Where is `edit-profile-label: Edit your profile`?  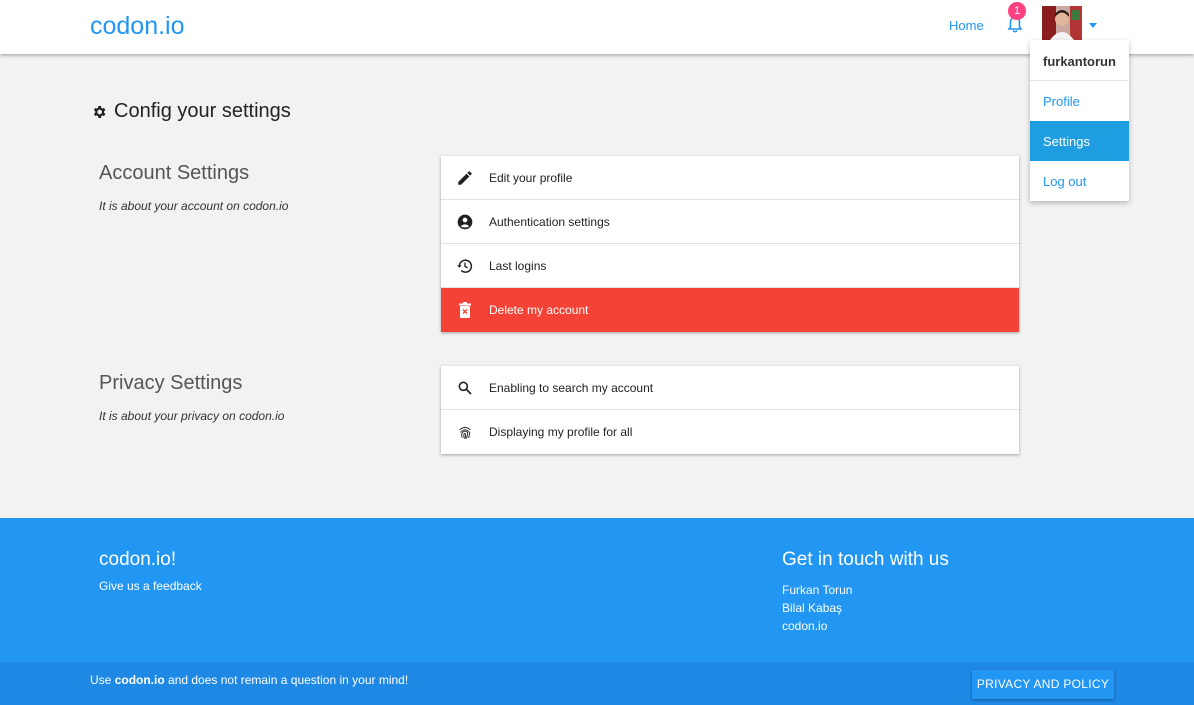
edit-profile-label: Edit your profile is located at coordinates (531, 177).